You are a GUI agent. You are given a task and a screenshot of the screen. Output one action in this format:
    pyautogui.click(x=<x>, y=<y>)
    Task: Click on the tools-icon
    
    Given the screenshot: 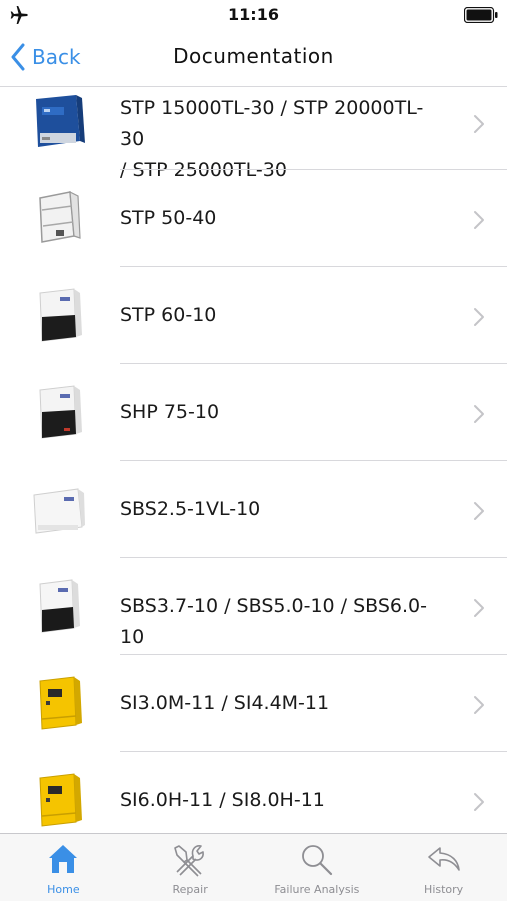 What is the action you would take?
    pyautogui.click(x=189, y=861)
    